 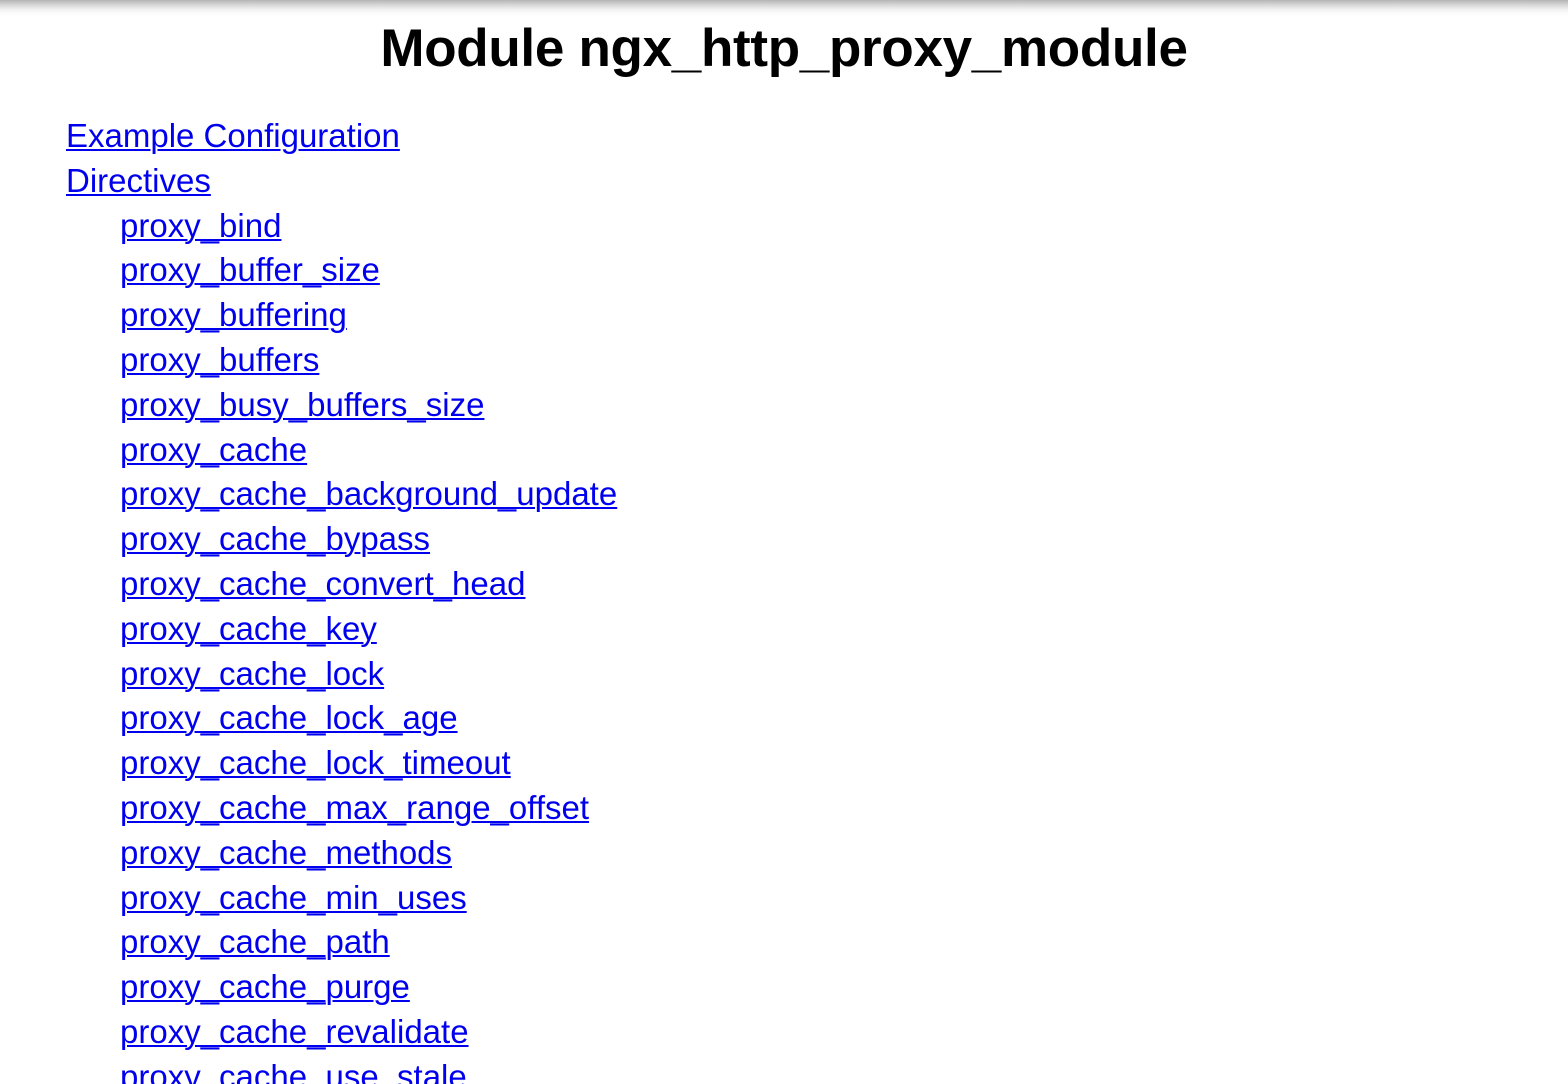 I want to click on link-proxy-cache-convert-head: proxy_cache_convert_head, so click(x=322, y=583).